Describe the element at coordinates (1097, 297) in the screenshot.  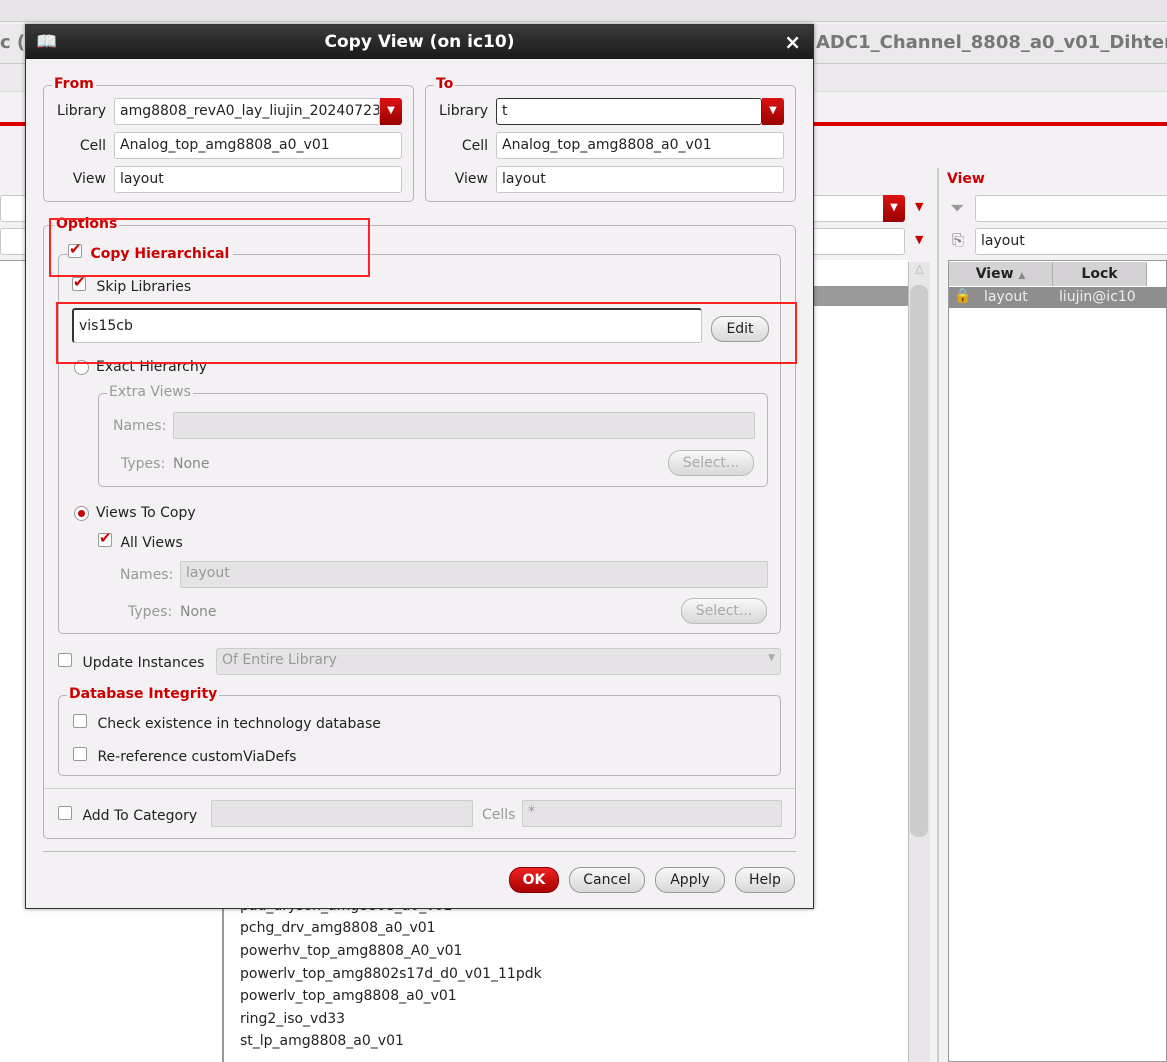
I see `row-lock: liujin@ic10` at that location.